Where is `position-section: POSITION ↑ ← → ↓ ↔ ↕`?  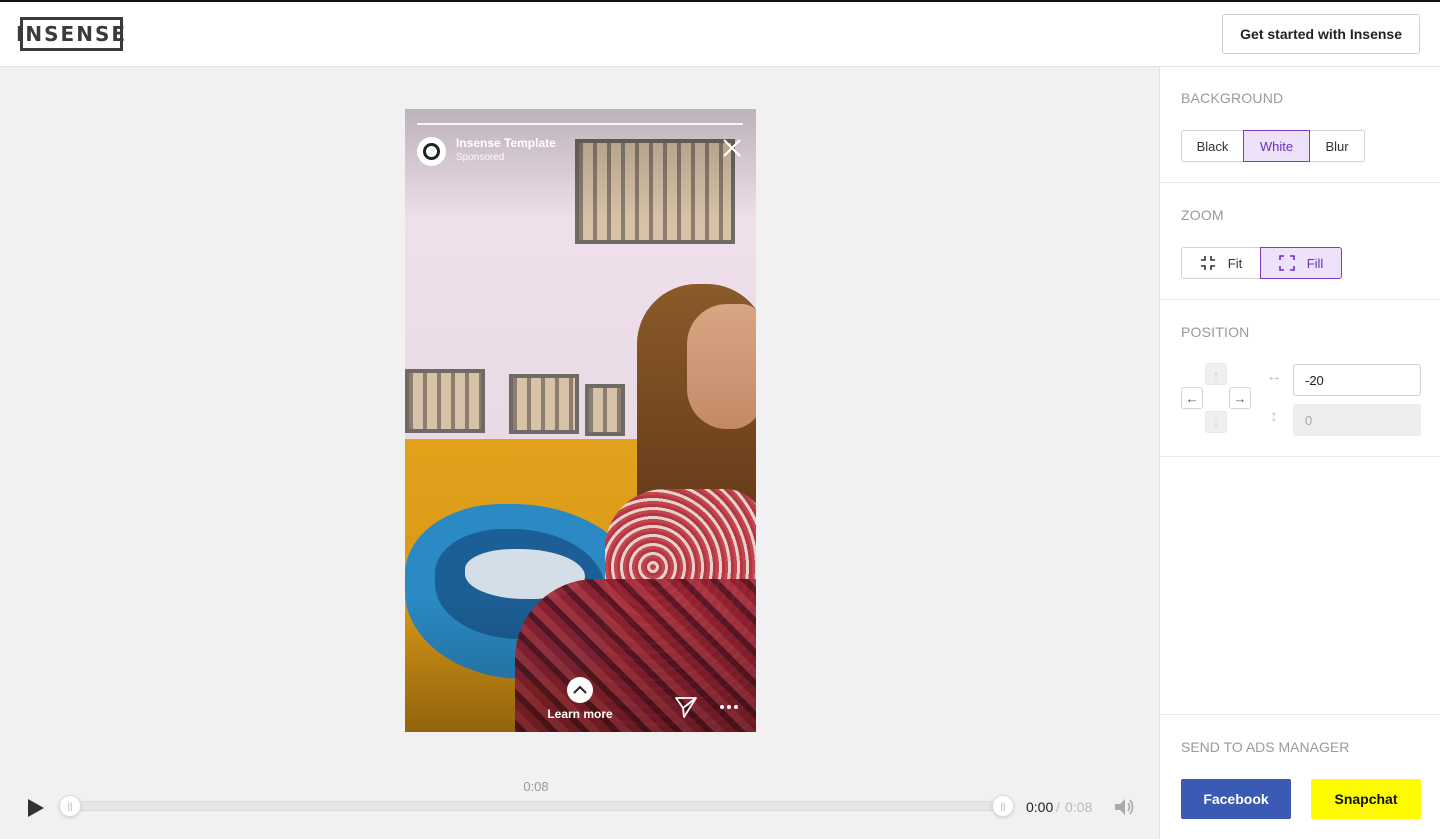 position-section: POSITION ↑ ← → ↓ ↔ ↕ is located at coordinates (1300, 378).